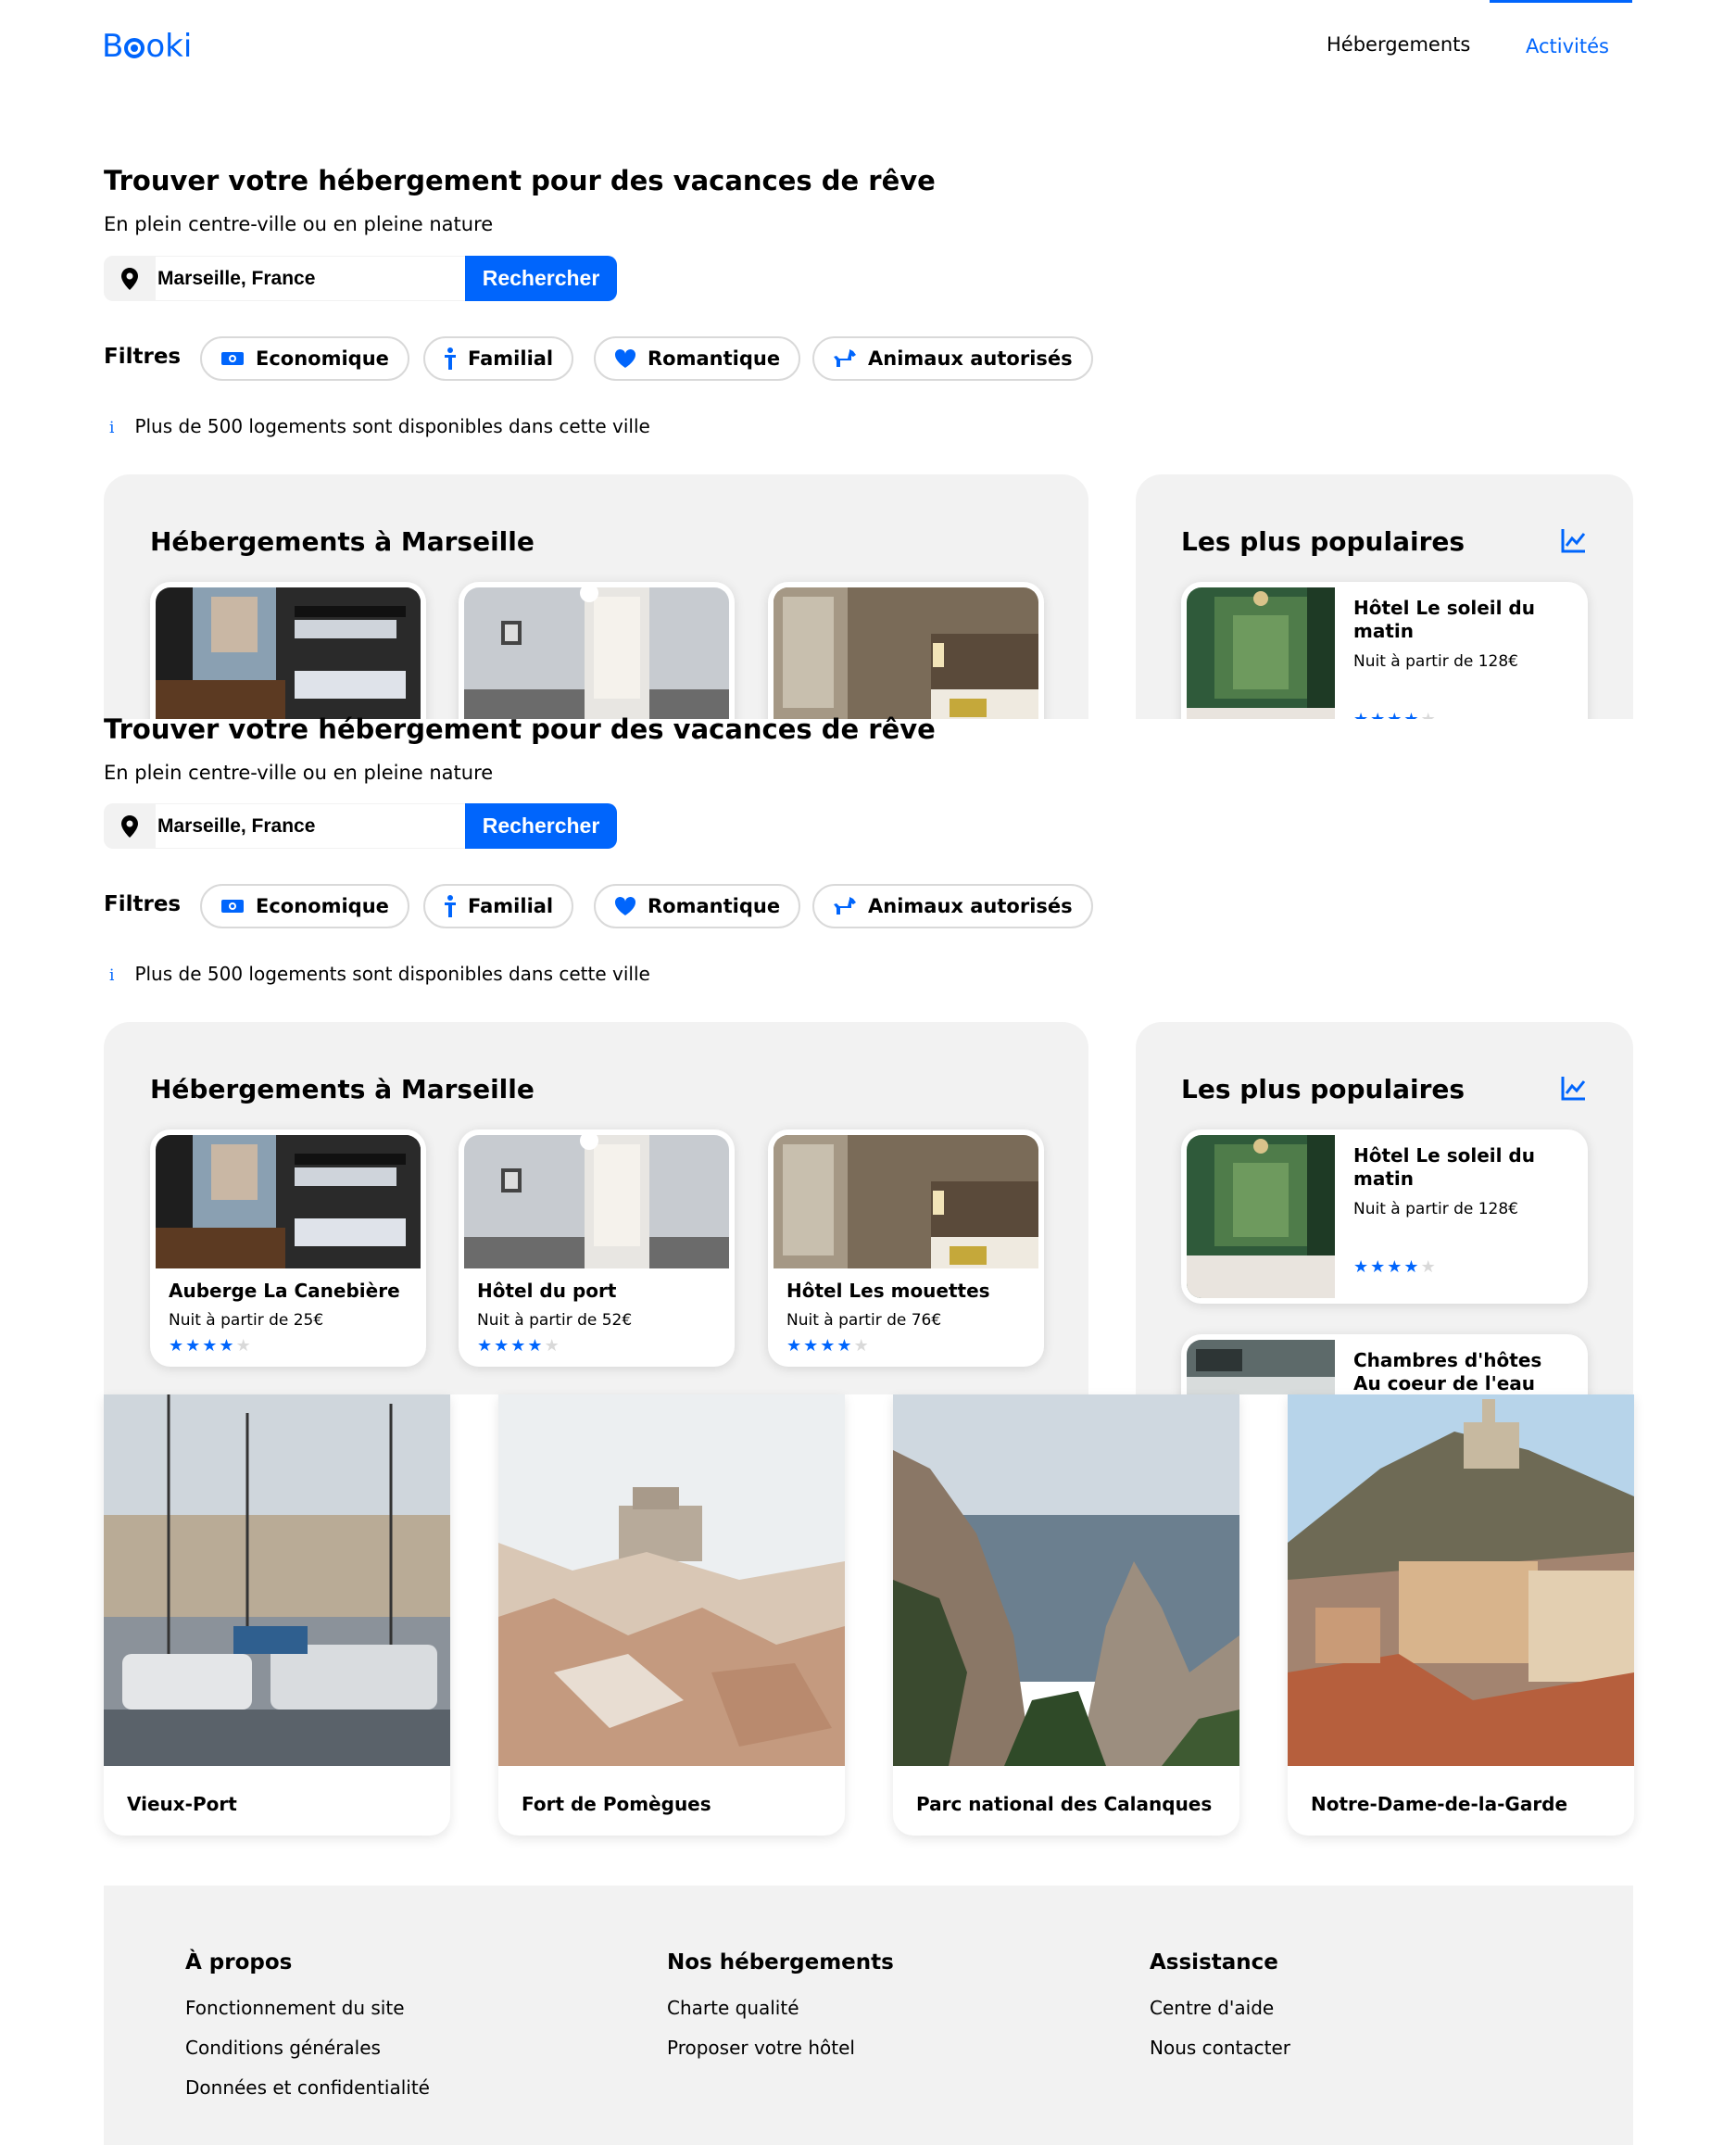 The height and width of the screenshot is (2145, 1736). Describe the element at coordinates (1567, 46) in the screenshot. I see `nav-link-activites: Activités` at that location.